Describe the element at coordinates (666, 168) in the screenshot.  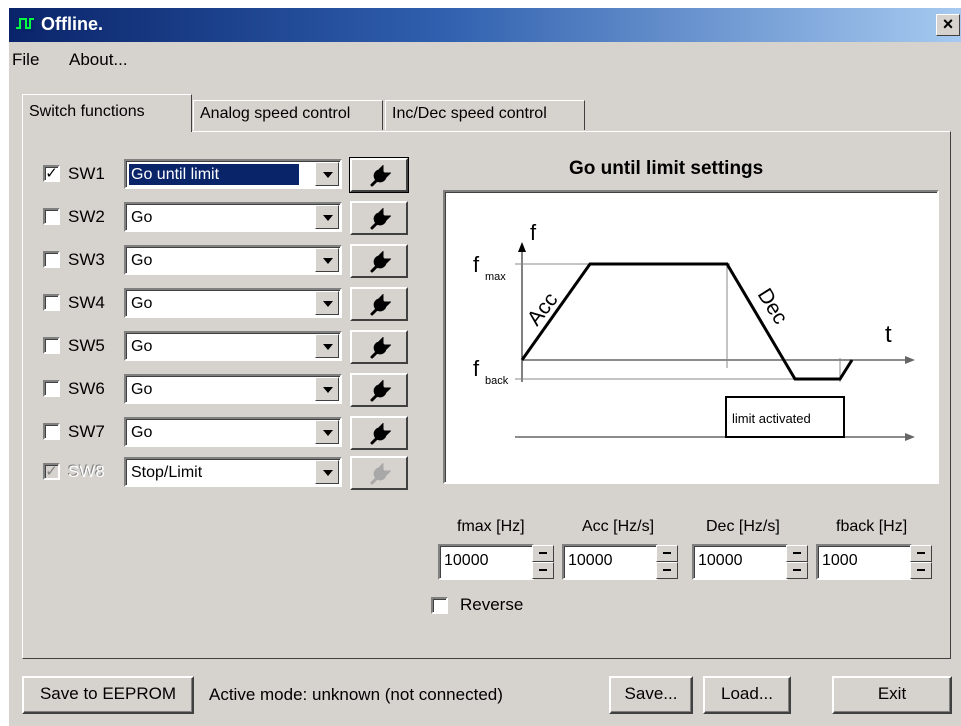
I see `settings-title: Go until limit settings` at that location.